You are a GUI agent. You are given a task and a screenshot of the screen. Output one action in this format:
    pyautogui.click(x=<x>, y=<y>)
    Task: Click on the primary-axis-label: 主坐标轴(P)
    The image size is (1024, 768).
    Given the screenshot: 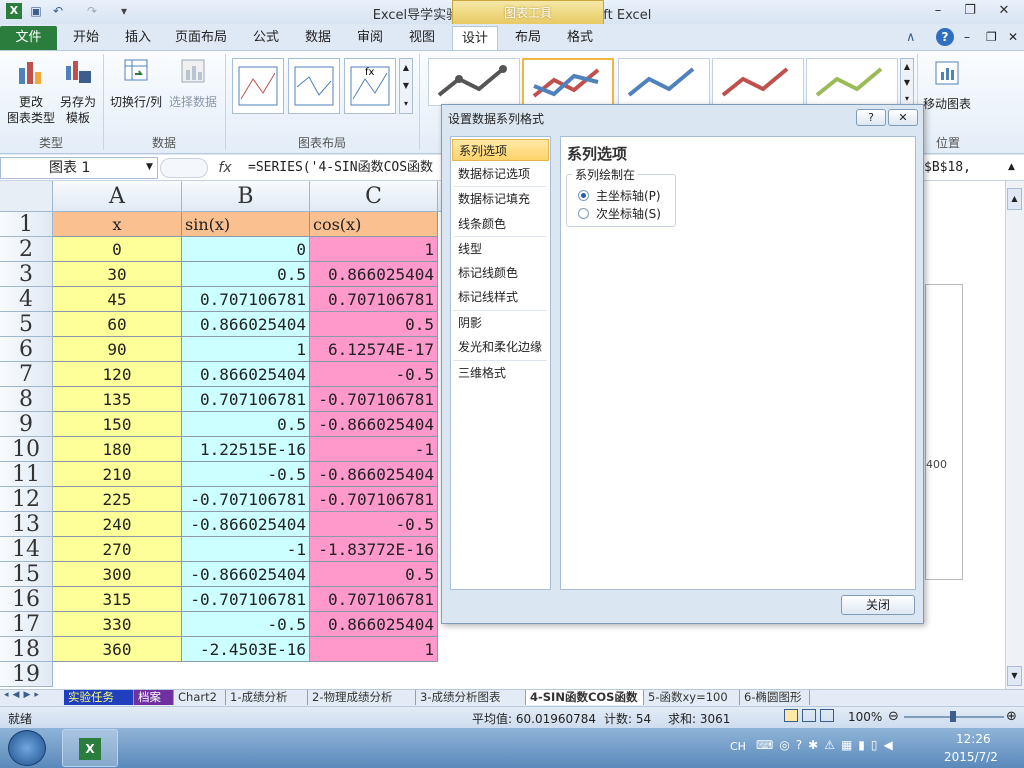 What is the action you would take?
    pyautogui.click(x=628, y=195)
    